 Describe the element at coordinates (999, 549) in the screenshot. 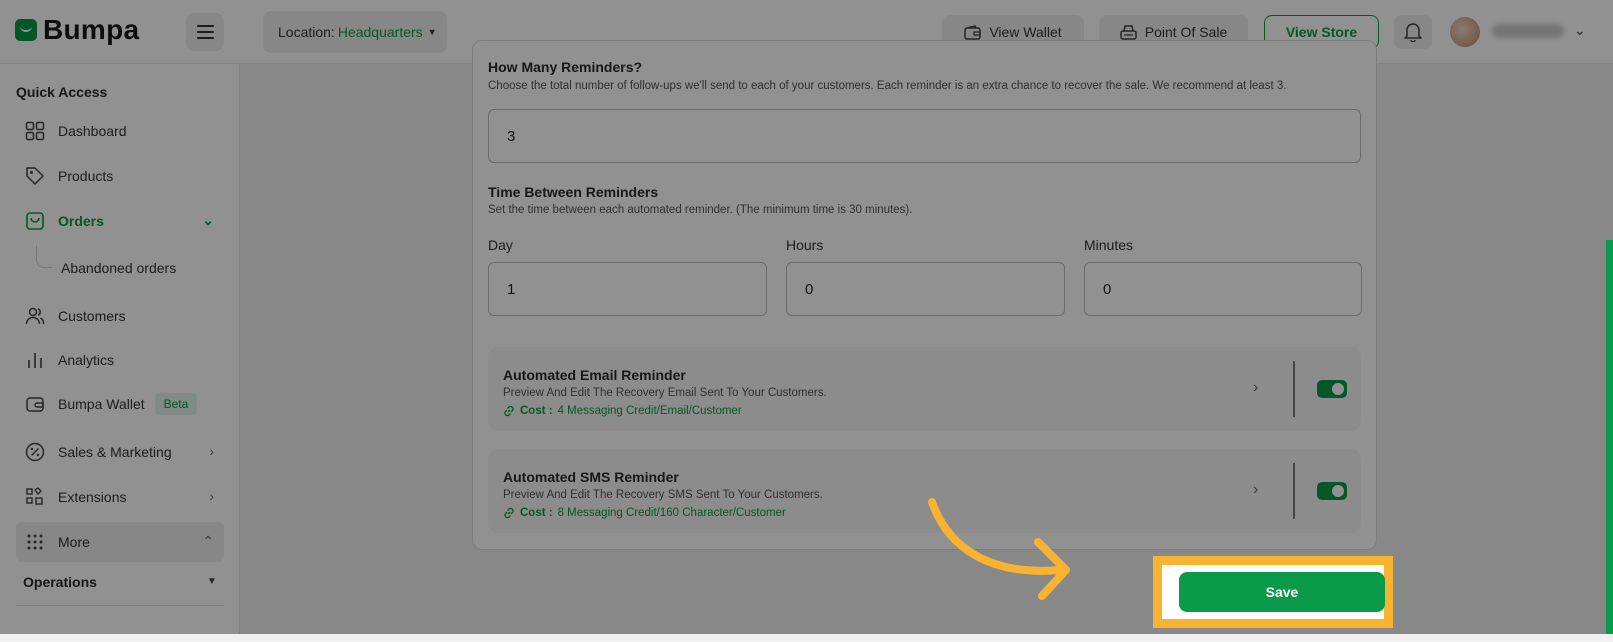

I see `tutorial-arrow-icon` at that location.